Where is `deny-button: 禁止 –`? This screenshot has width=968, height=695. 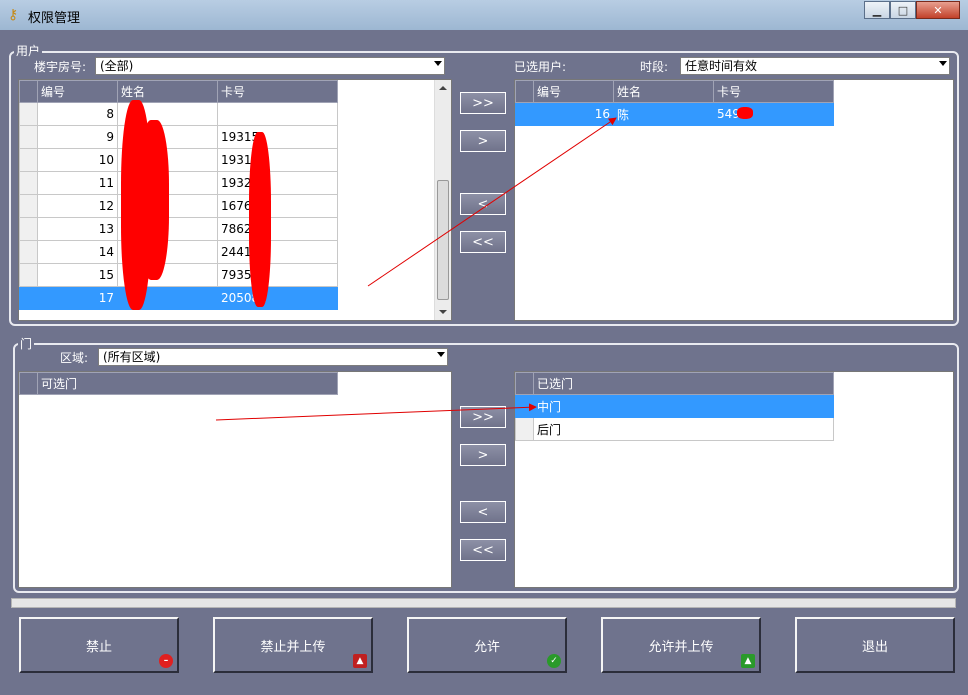
deny-button: 禁止 – is located at coordinates (99, 645).